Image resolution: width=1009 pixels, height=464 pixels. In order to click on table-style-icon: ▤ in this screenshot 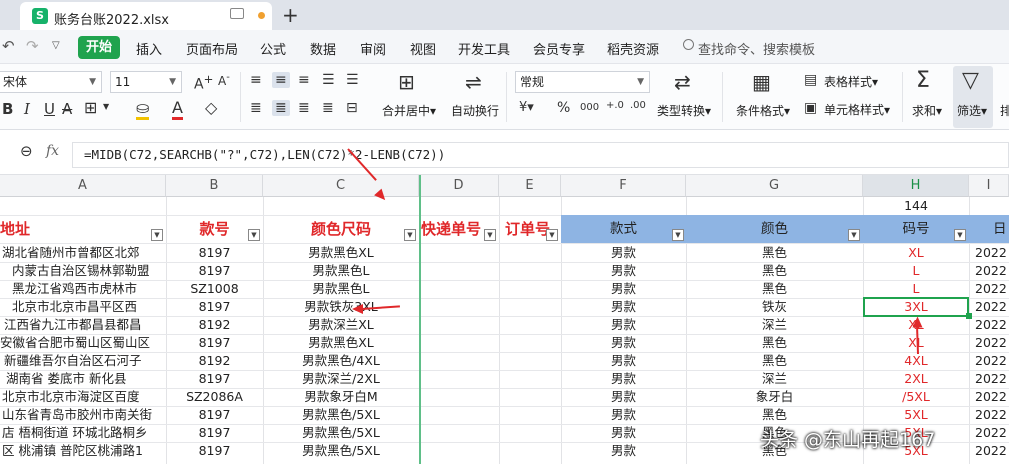, I will do `click(810, 80)`.